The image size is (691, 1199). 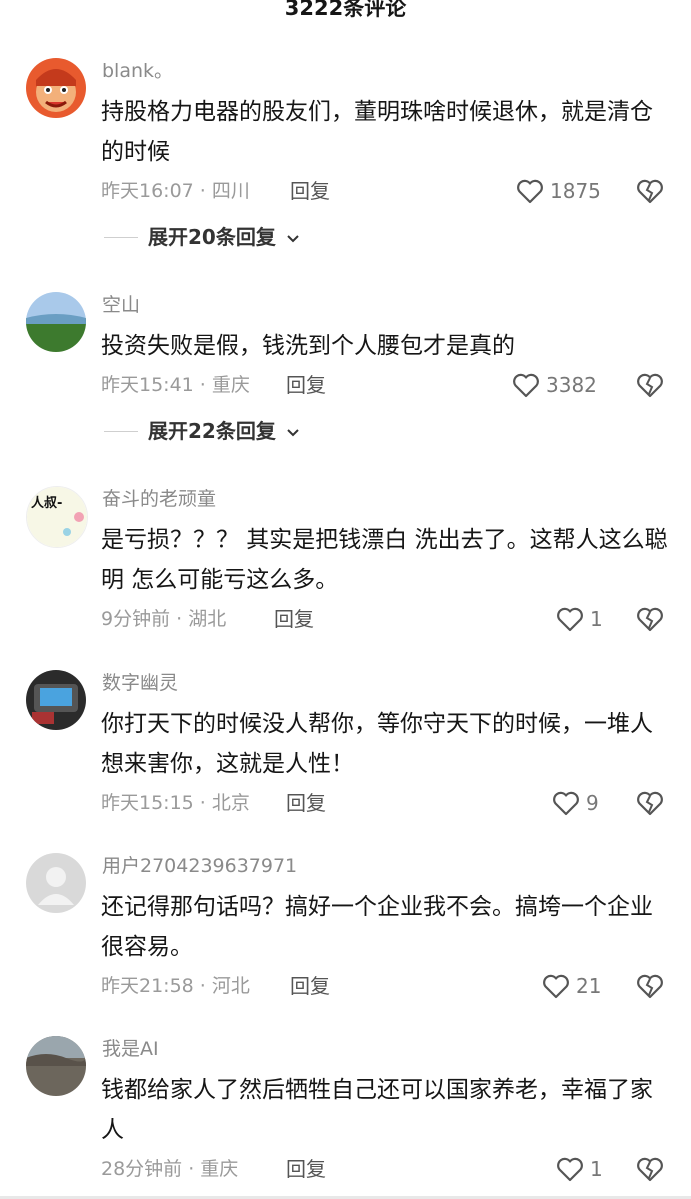 I want to click on like-button: 21, so click(x=571, y=986).